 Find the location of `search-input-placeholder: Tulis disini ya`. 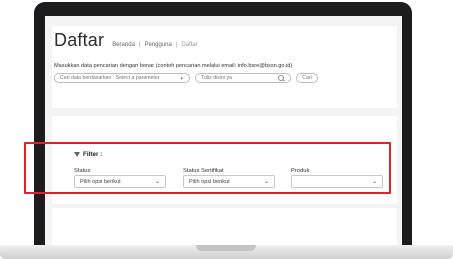

search-input-placeholder: Tulis disini ya is located at coordinates (216, 78).